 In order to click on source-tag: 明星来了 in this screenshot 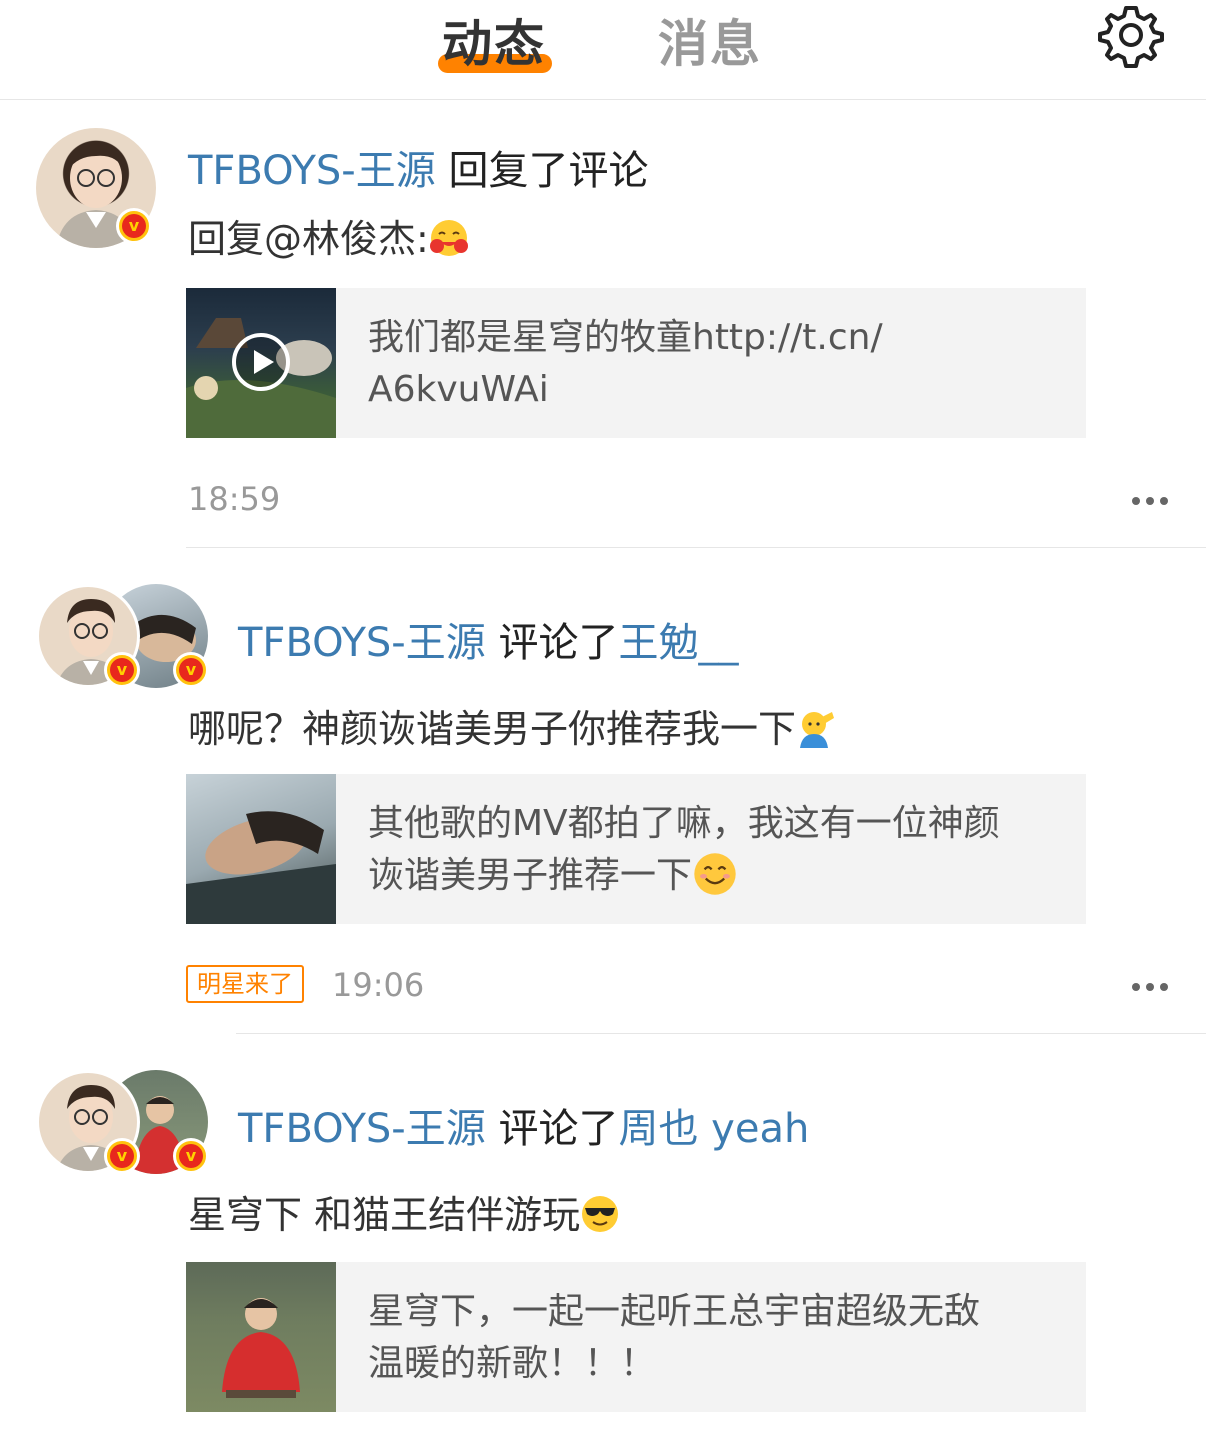, I will do `click(245, 984)`.